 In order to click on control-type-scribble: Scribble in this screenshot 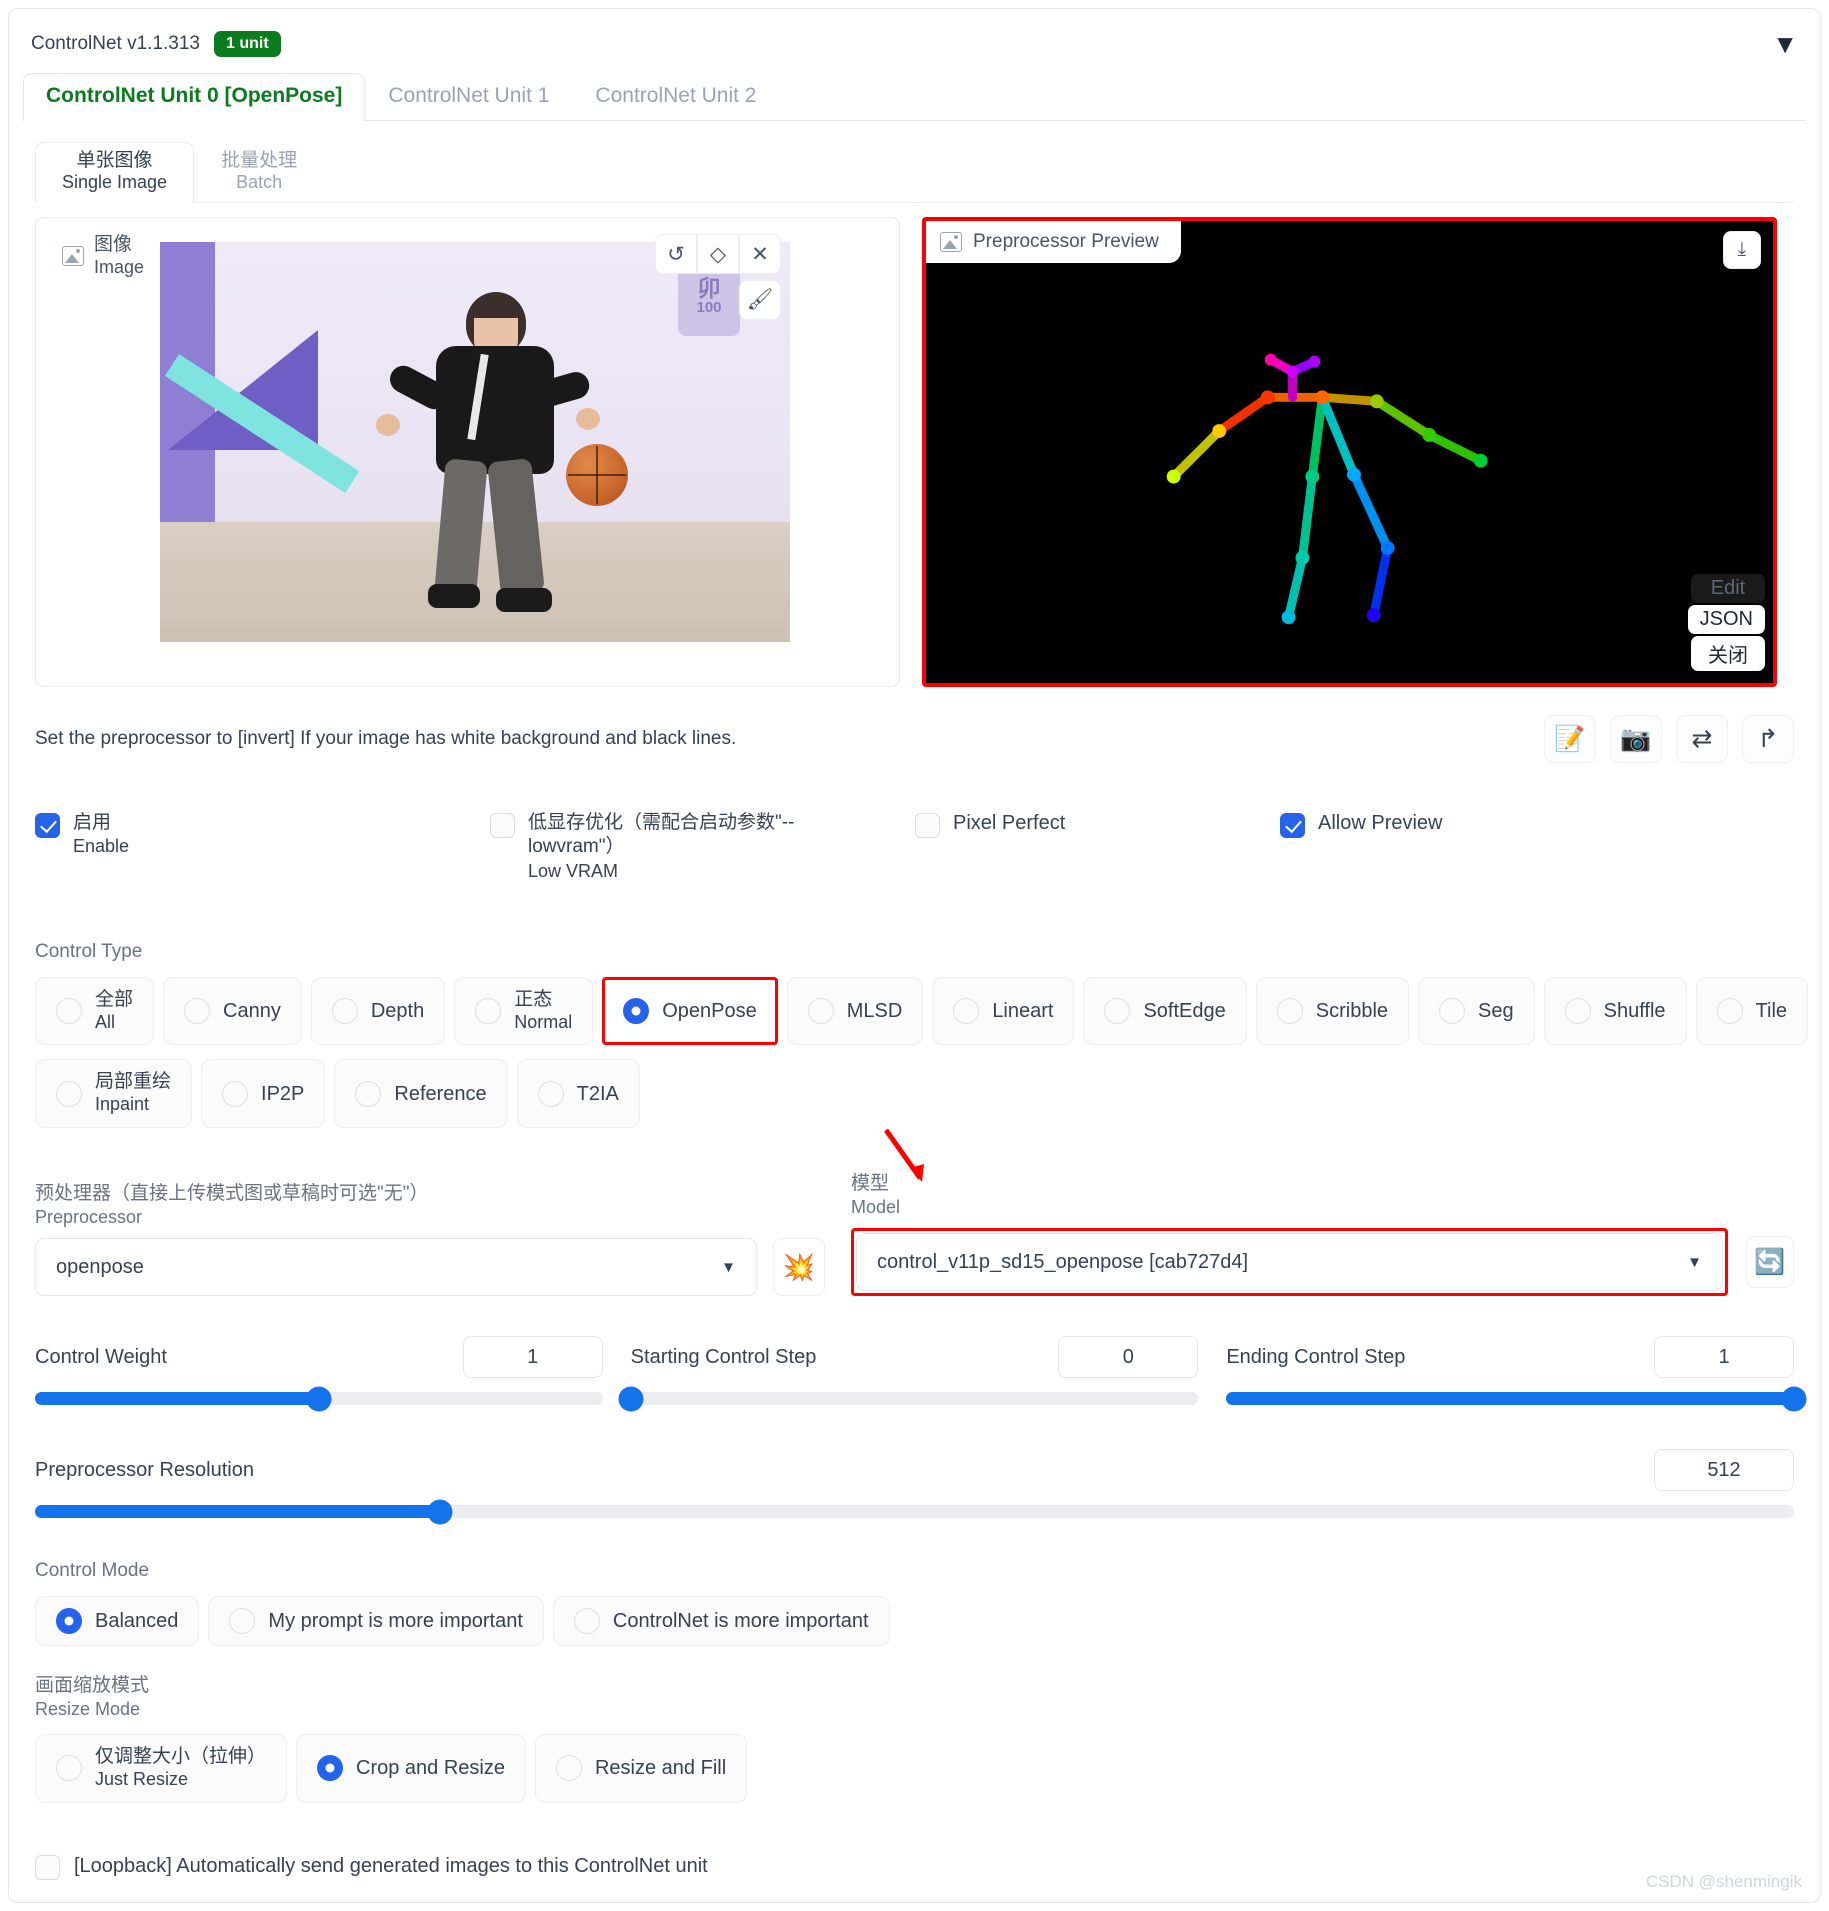, I will do `click(1332, 1011)`.